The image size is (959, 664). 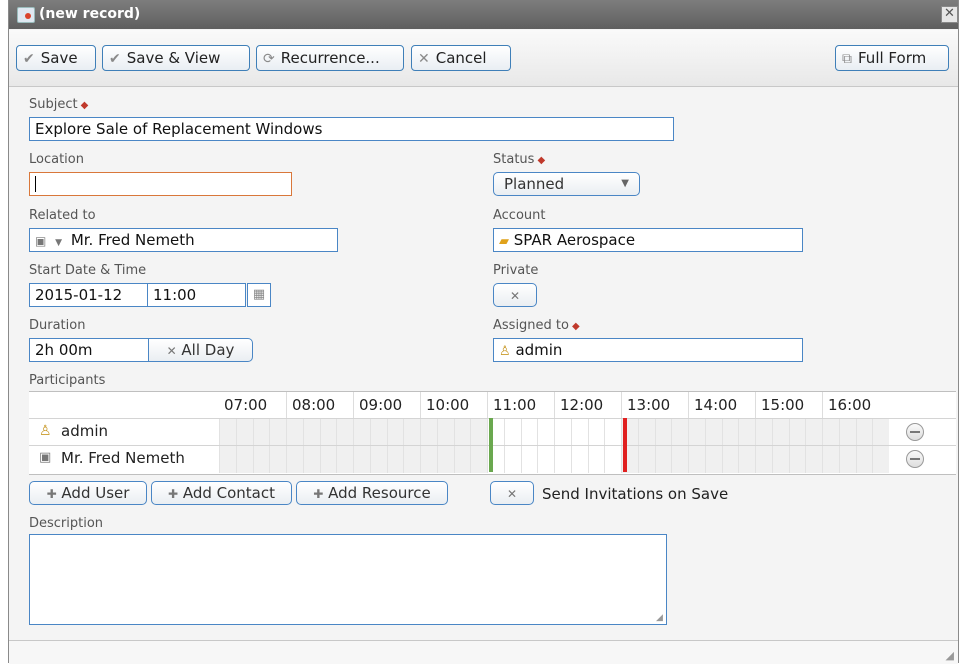 What do you see at coordinates (351, 129) in the screenshot?
I see `subject-input: Explore Sale of Replacement Windows` at bounding box center [351, 129].